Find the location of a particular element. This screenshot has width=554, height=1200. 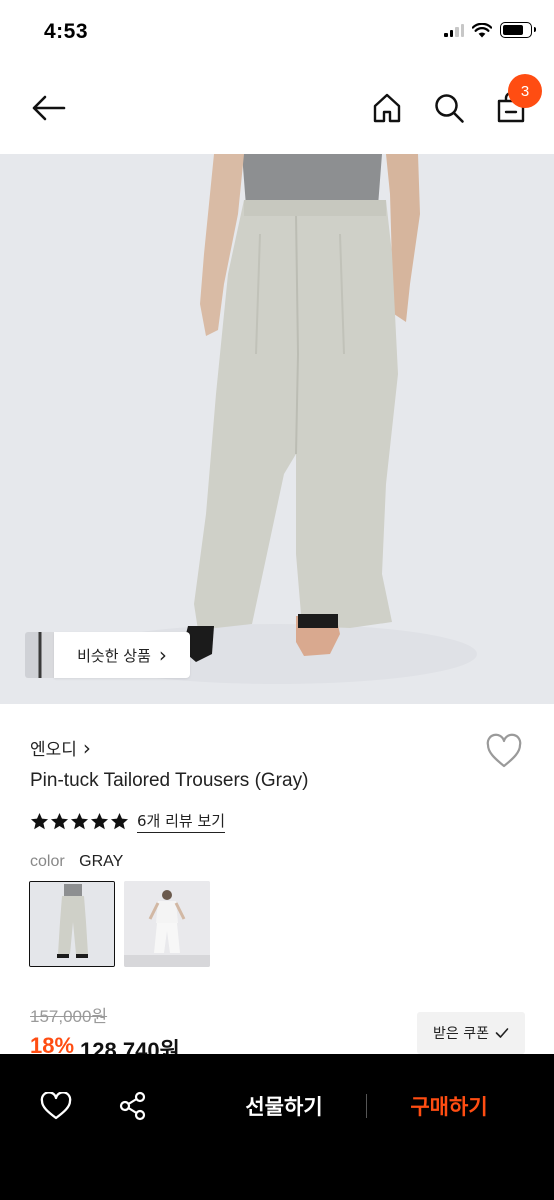

product-title: Pin-tuck Tailored Trousers (Gray) is located at coordinates (169, 780).